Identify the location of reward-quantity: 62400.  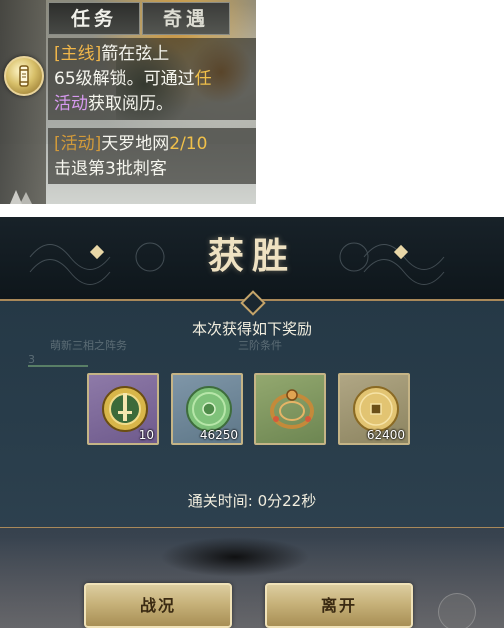
(385, 435).